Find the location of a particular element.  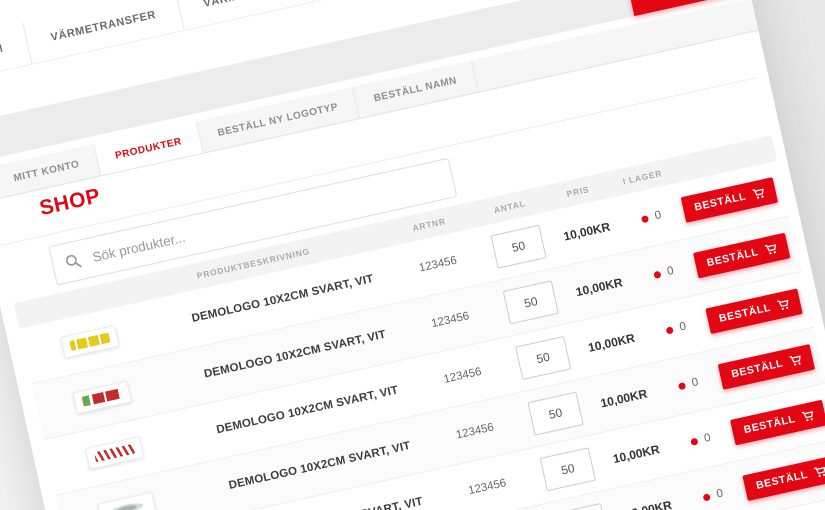

nav-tab-varmepress: VÄRMEPRESS is located at coordinates (244, 15).